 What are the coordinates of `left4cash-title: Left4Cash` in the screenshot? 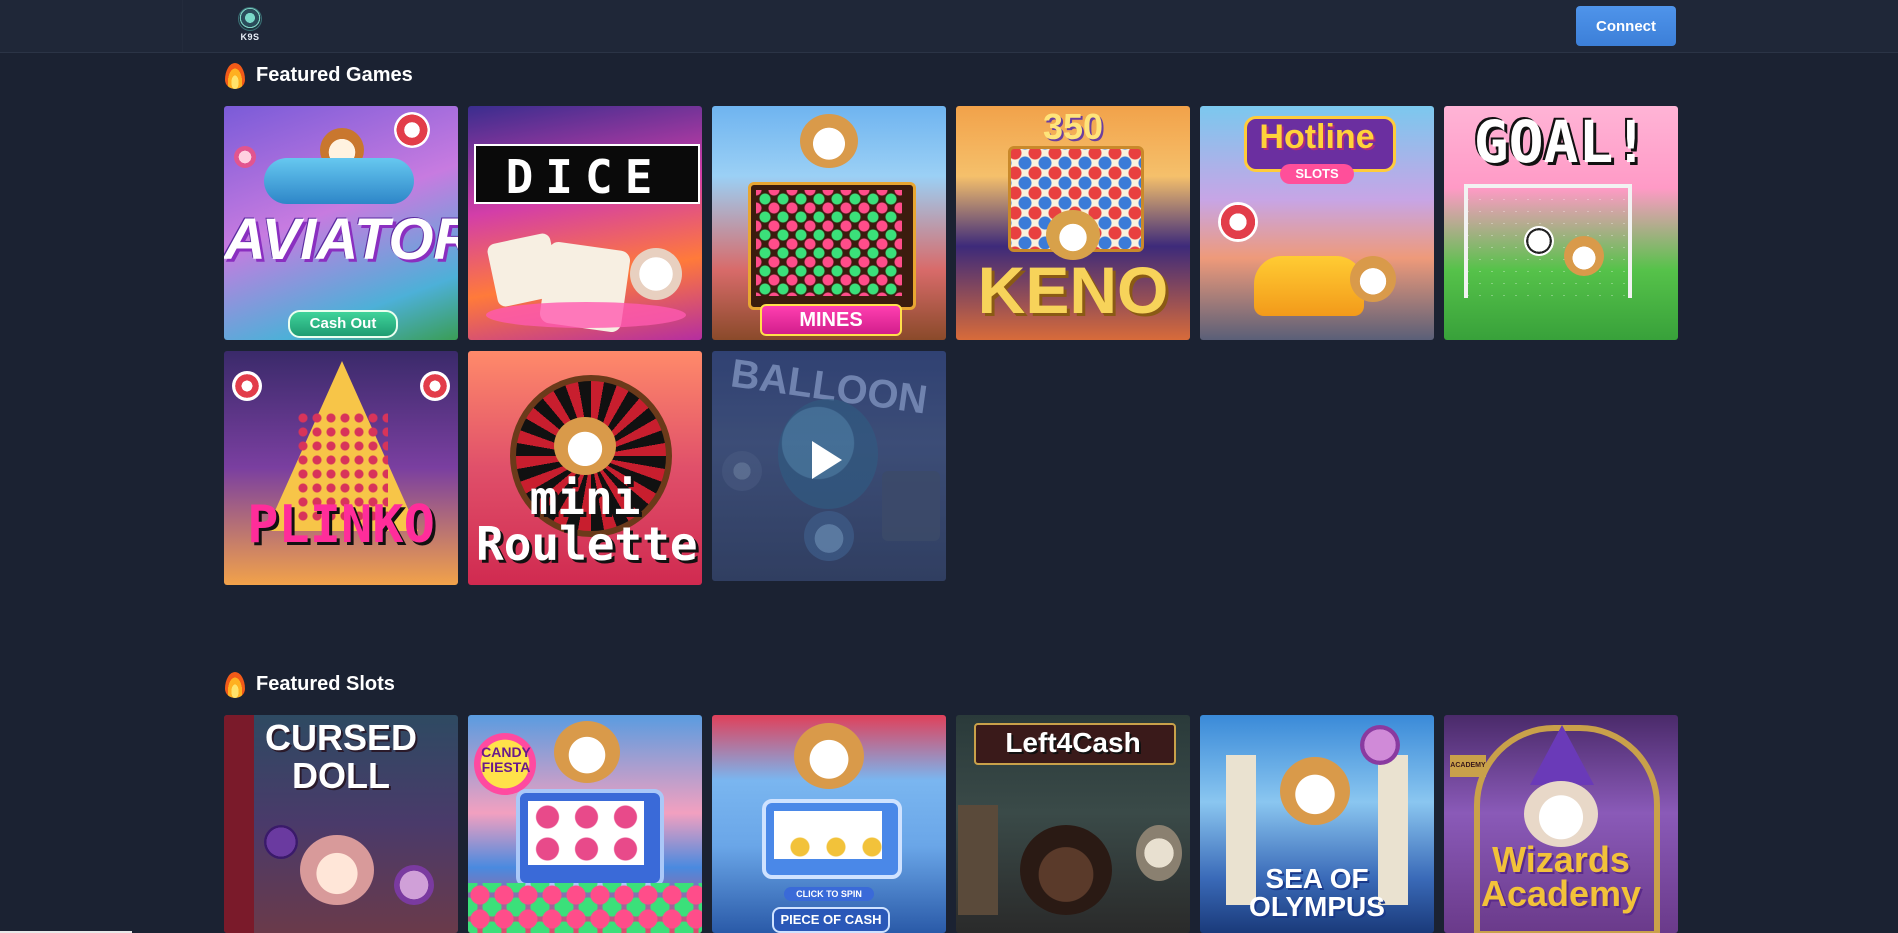 It's located at (1073, 742).